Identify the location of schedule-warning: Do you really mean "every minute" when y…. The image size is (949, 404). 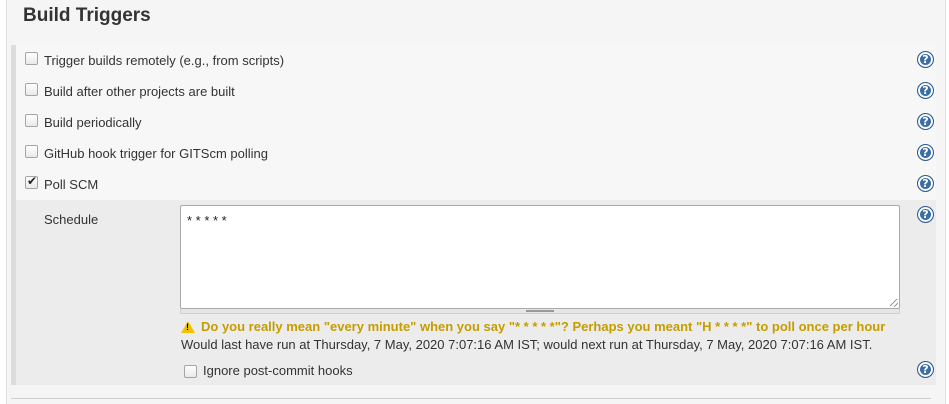
(533, 326).